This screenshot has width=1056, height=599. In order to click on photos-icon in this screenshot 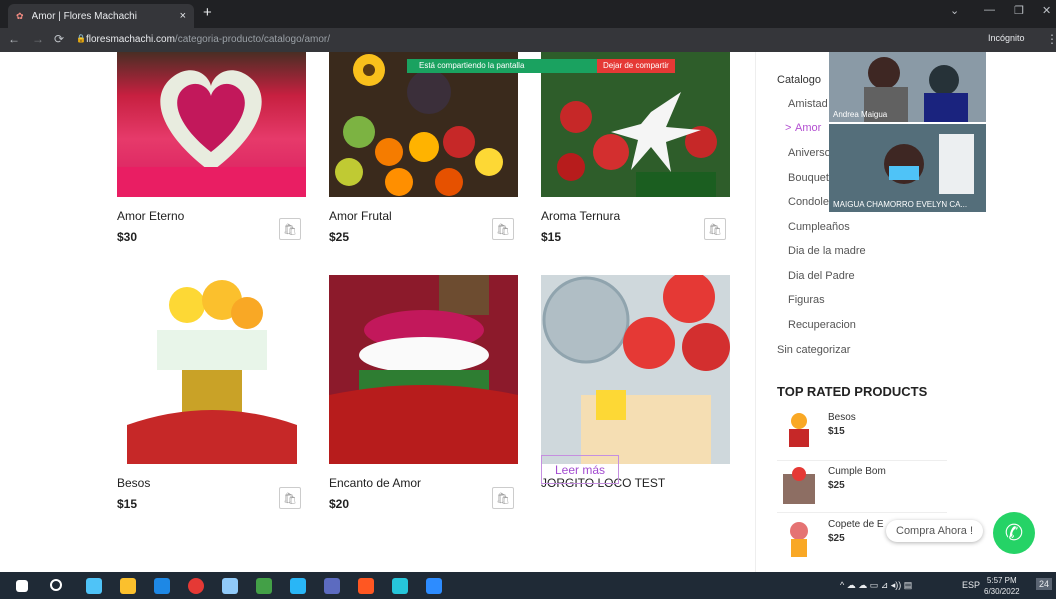, I will do `click(400, 586)`.